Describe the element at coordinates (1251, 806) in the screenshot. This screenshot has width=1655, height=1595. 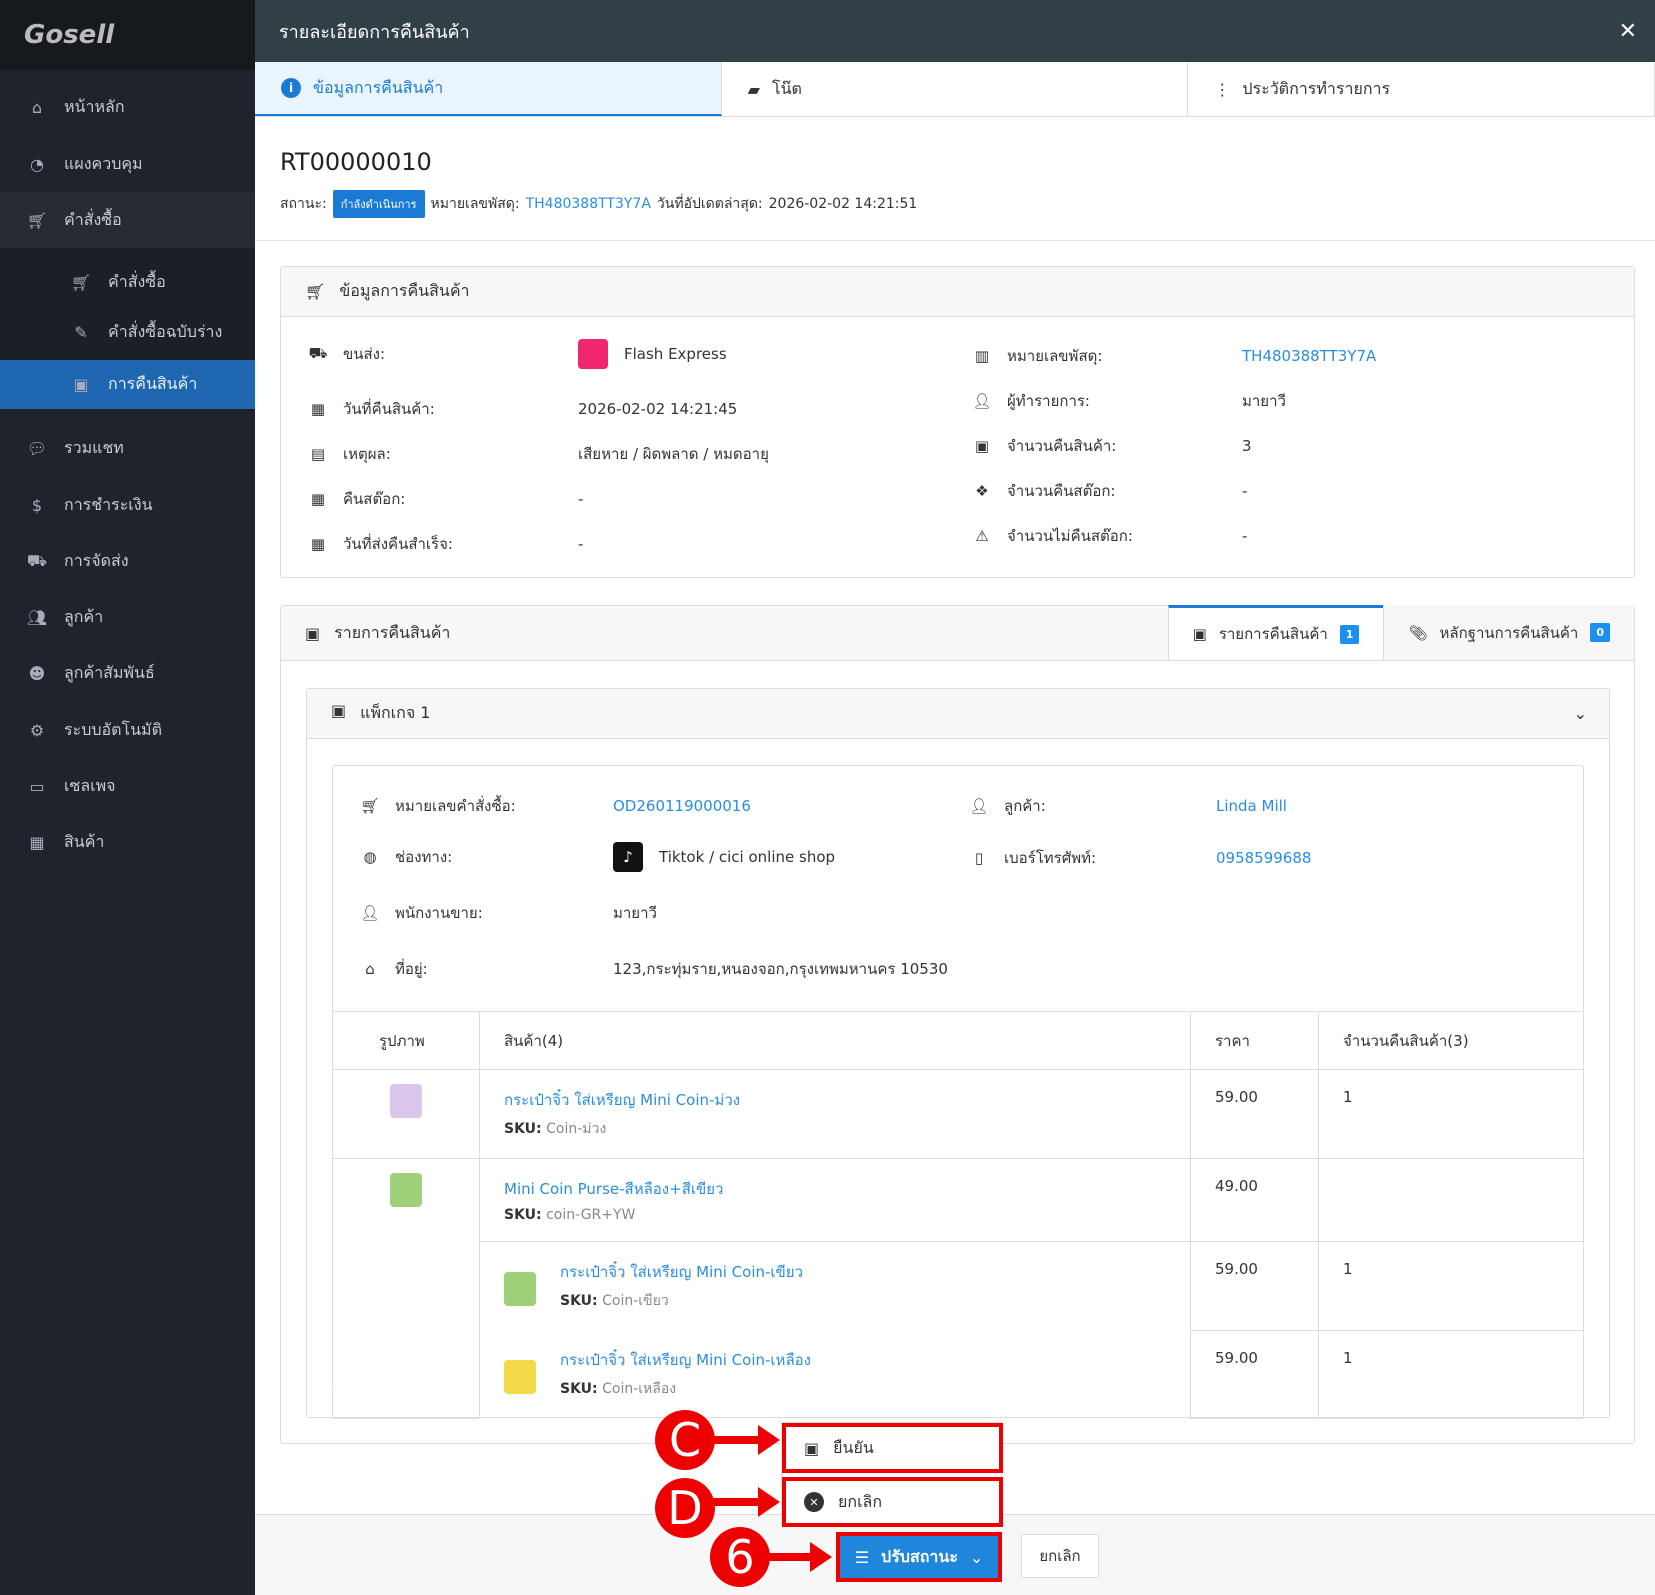
I see `customer-link: Linda Mill` at that location.